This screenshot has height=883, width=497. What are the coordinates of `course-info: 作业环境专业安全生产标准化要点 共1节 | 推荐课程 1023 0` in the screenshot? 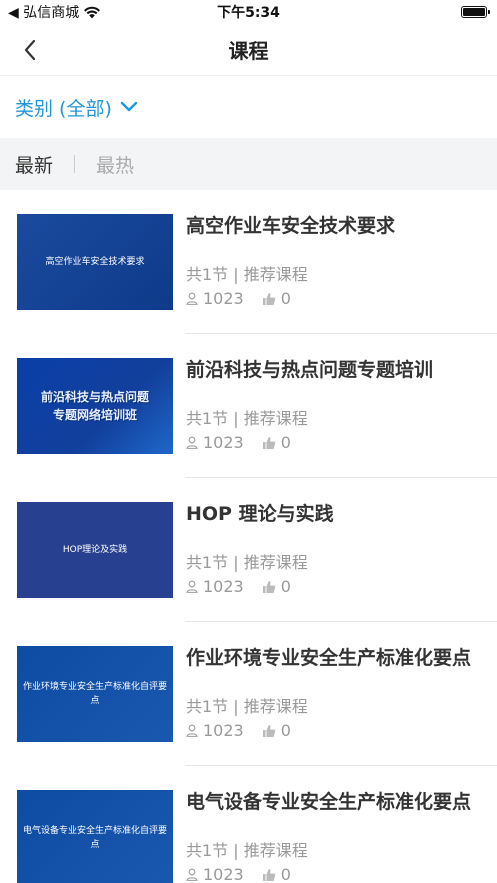 It's located at (335, 706).